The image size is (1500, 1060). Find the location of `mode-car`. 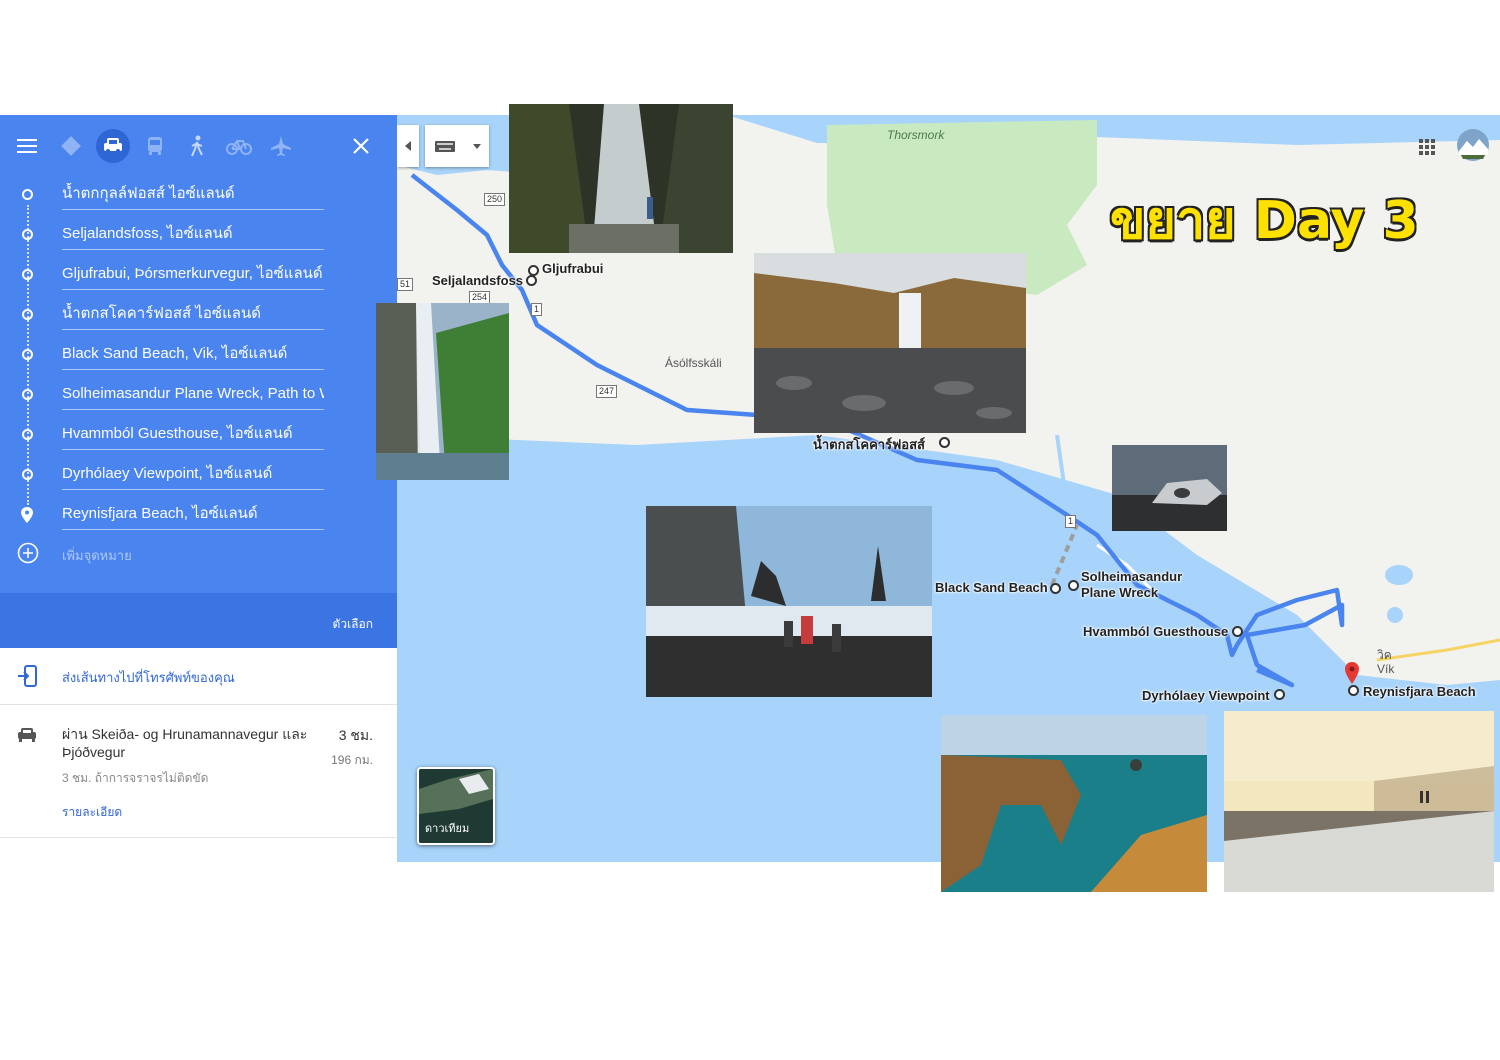

mode-car is located at coordinates (113, 146).